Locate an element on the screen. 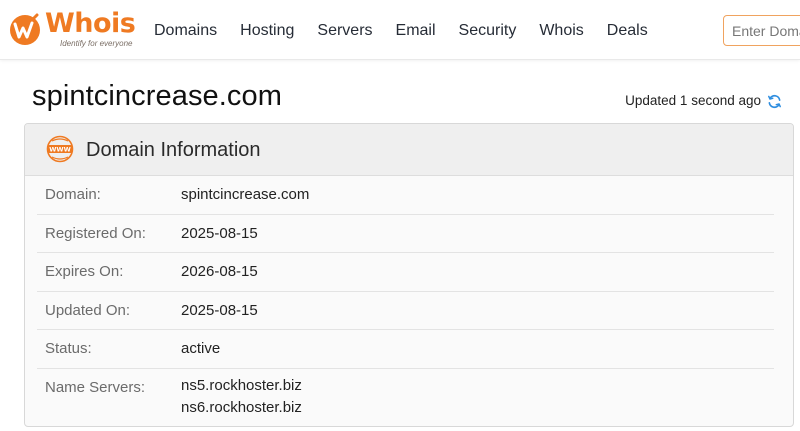 Image resolution: width=800 pixels, height=431 pixels. nav-item-whois: Whois is located at coordinates (561, 31).